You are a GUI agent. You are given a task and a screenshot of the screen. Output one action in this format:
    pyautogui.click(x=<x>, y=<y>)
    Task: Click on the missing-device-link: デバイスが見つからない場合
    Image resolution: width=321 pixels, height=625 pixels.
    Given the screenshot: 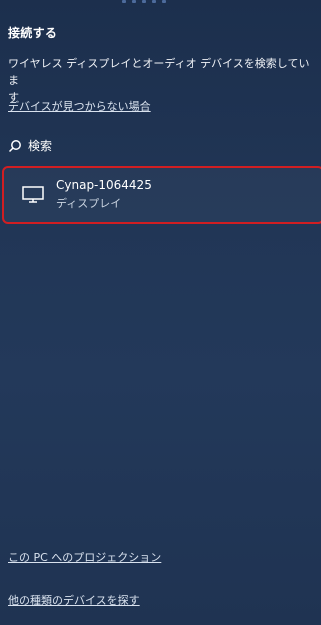 What is the action you would take?
    pyautogui.click(x=79, y=106)
    